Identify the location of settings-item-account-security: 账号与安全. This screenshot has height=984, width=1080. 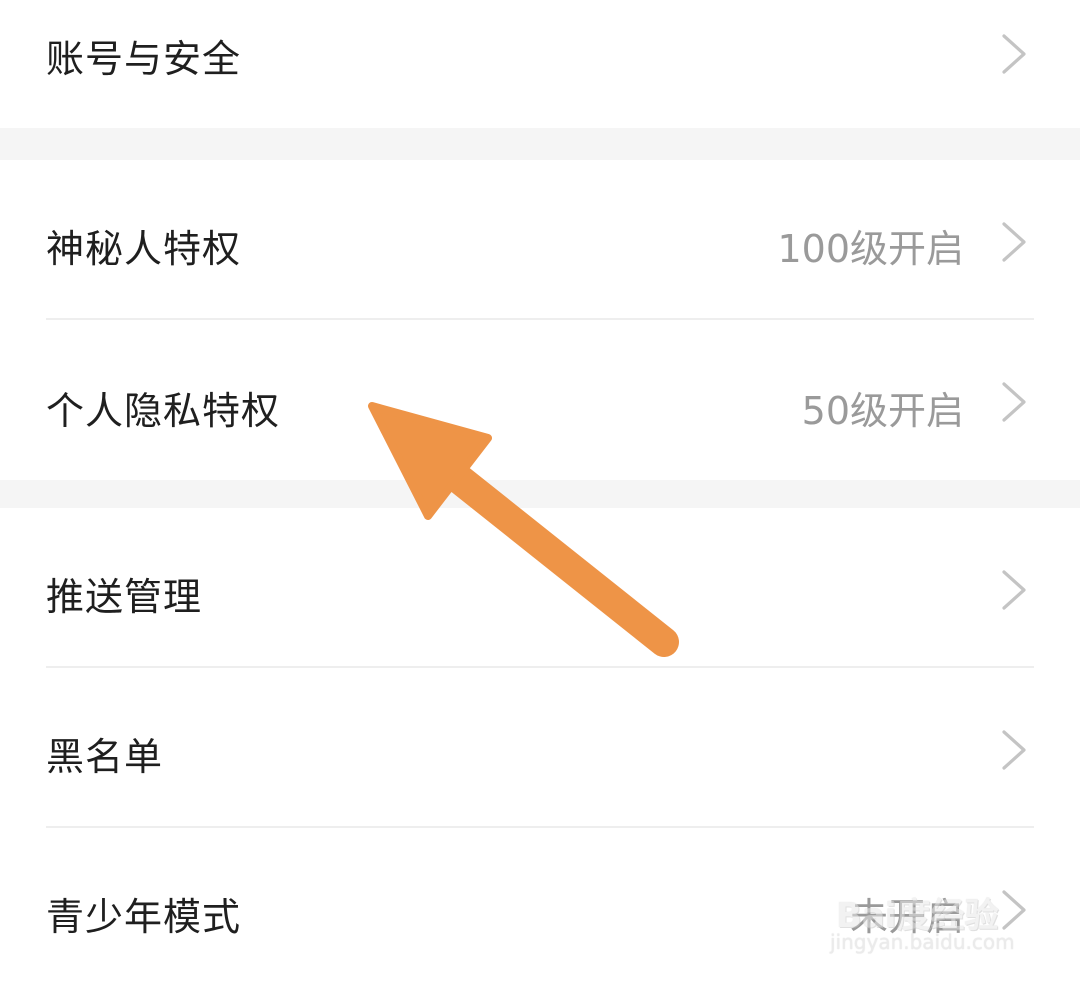
(540, 64).